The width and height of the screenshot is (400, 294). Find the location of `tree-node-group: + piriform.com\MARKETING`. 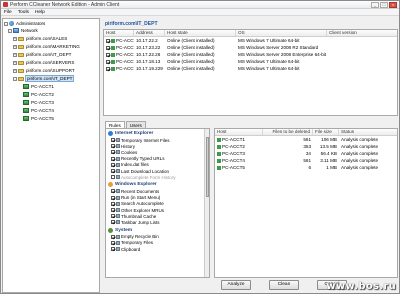

tree-node-group: + piriform.com\MARKETING is located at coordinates (46, 46).